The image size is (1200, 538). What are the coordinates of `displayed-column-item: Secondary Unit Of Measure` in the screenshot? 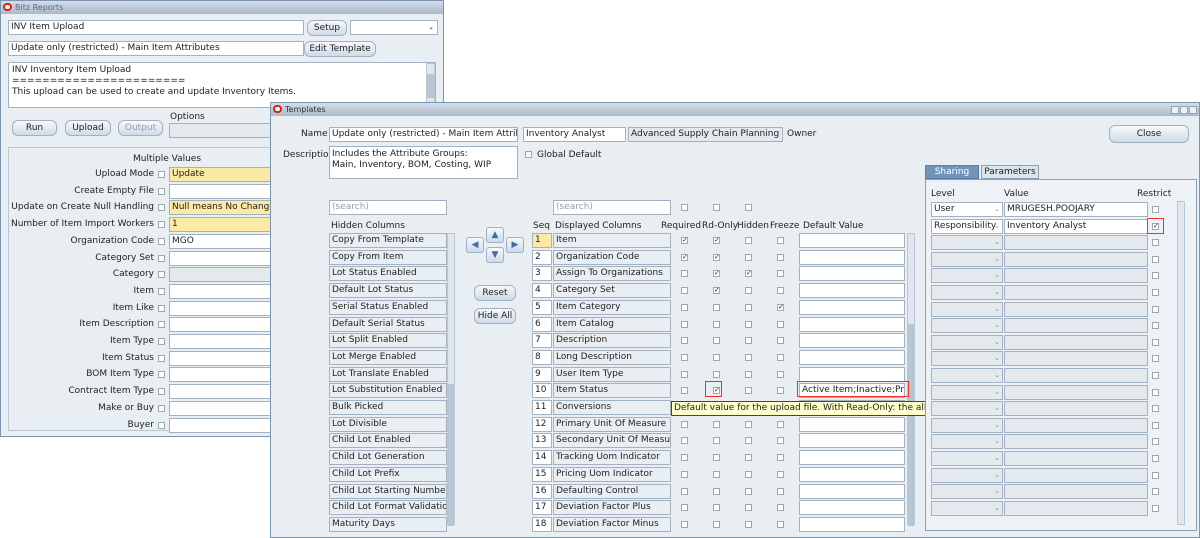 It's located at (612, 441).